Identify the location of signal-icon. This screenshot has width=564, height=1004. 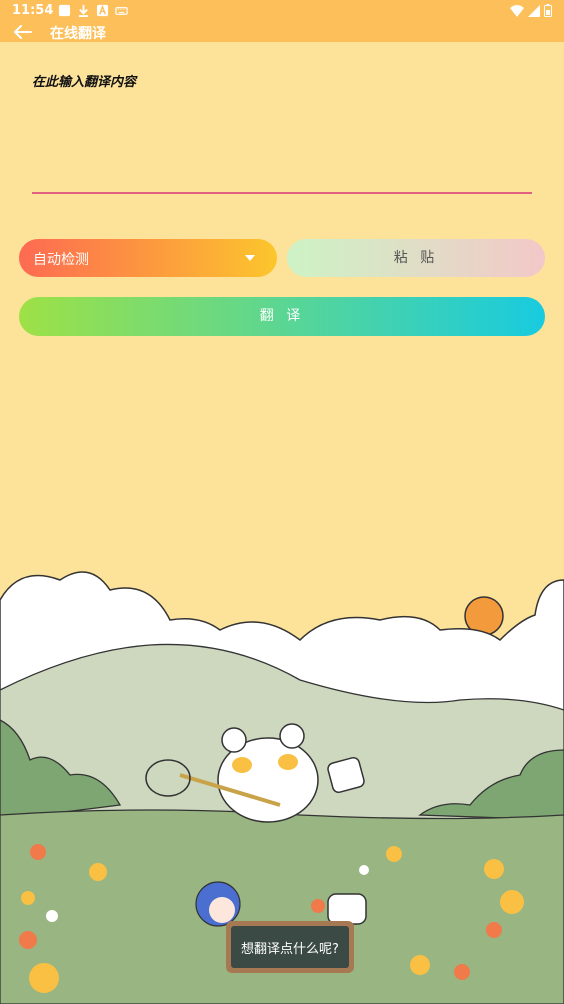
(534, 10).